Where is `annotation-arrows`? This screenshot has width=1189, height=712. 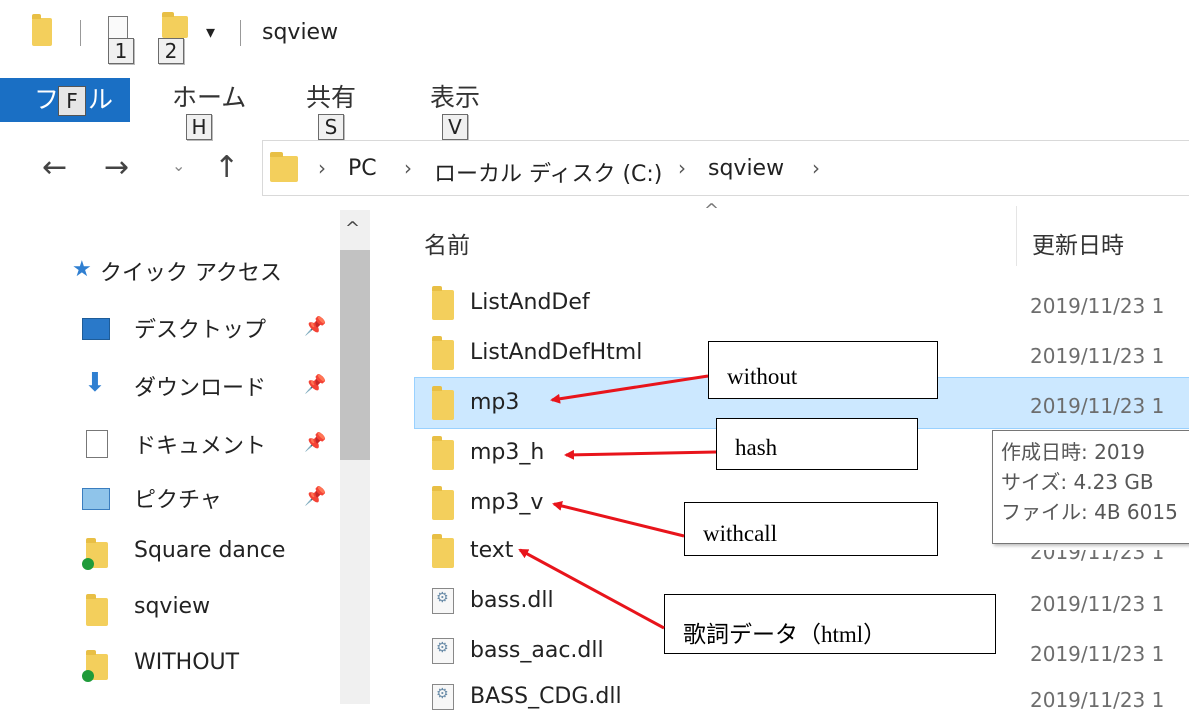
annotation-arrows is located at coordinates (617, 502).